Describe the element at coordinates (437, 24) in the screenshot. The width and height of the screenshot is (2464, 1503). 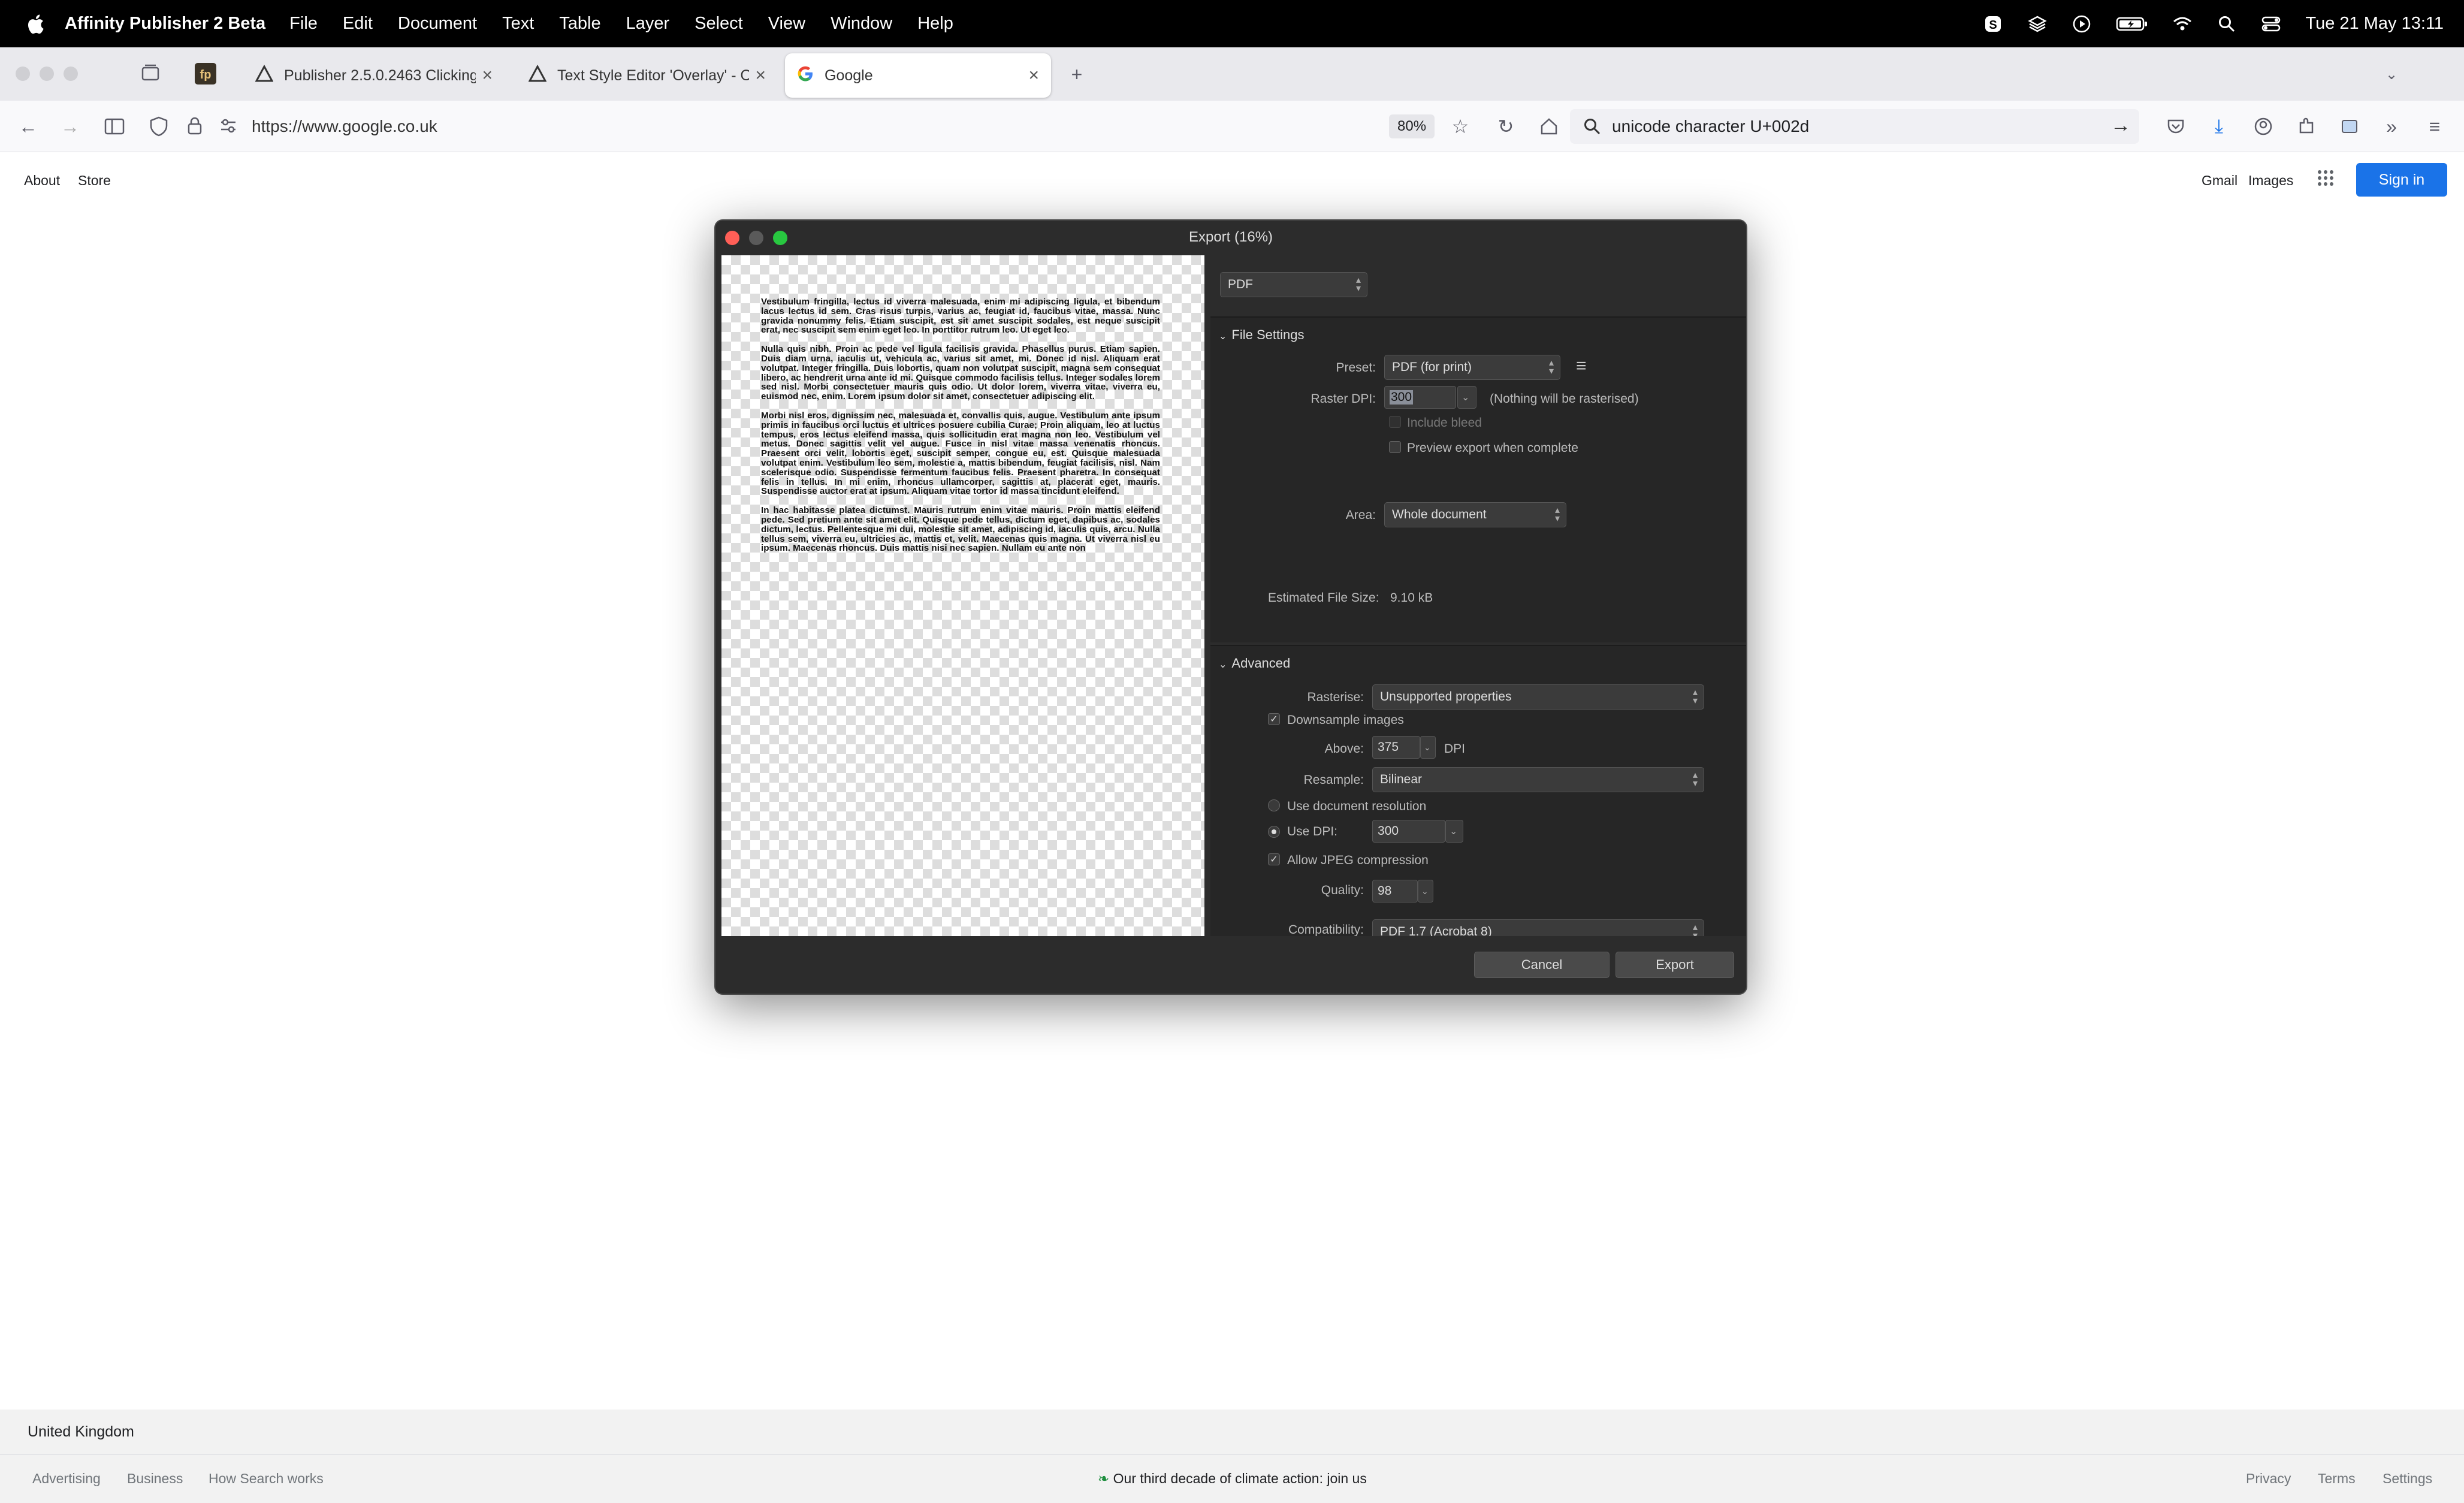
I see `menu-document: Document` at that location.